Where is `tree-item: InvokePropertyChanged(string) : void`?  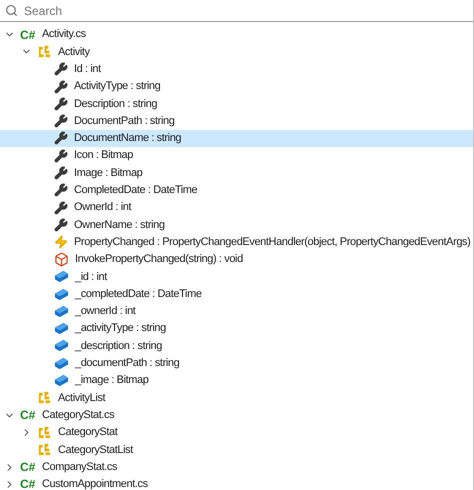
tree-item: InvokePropertyChanged(string) : void is located at coordinates (236, 259).